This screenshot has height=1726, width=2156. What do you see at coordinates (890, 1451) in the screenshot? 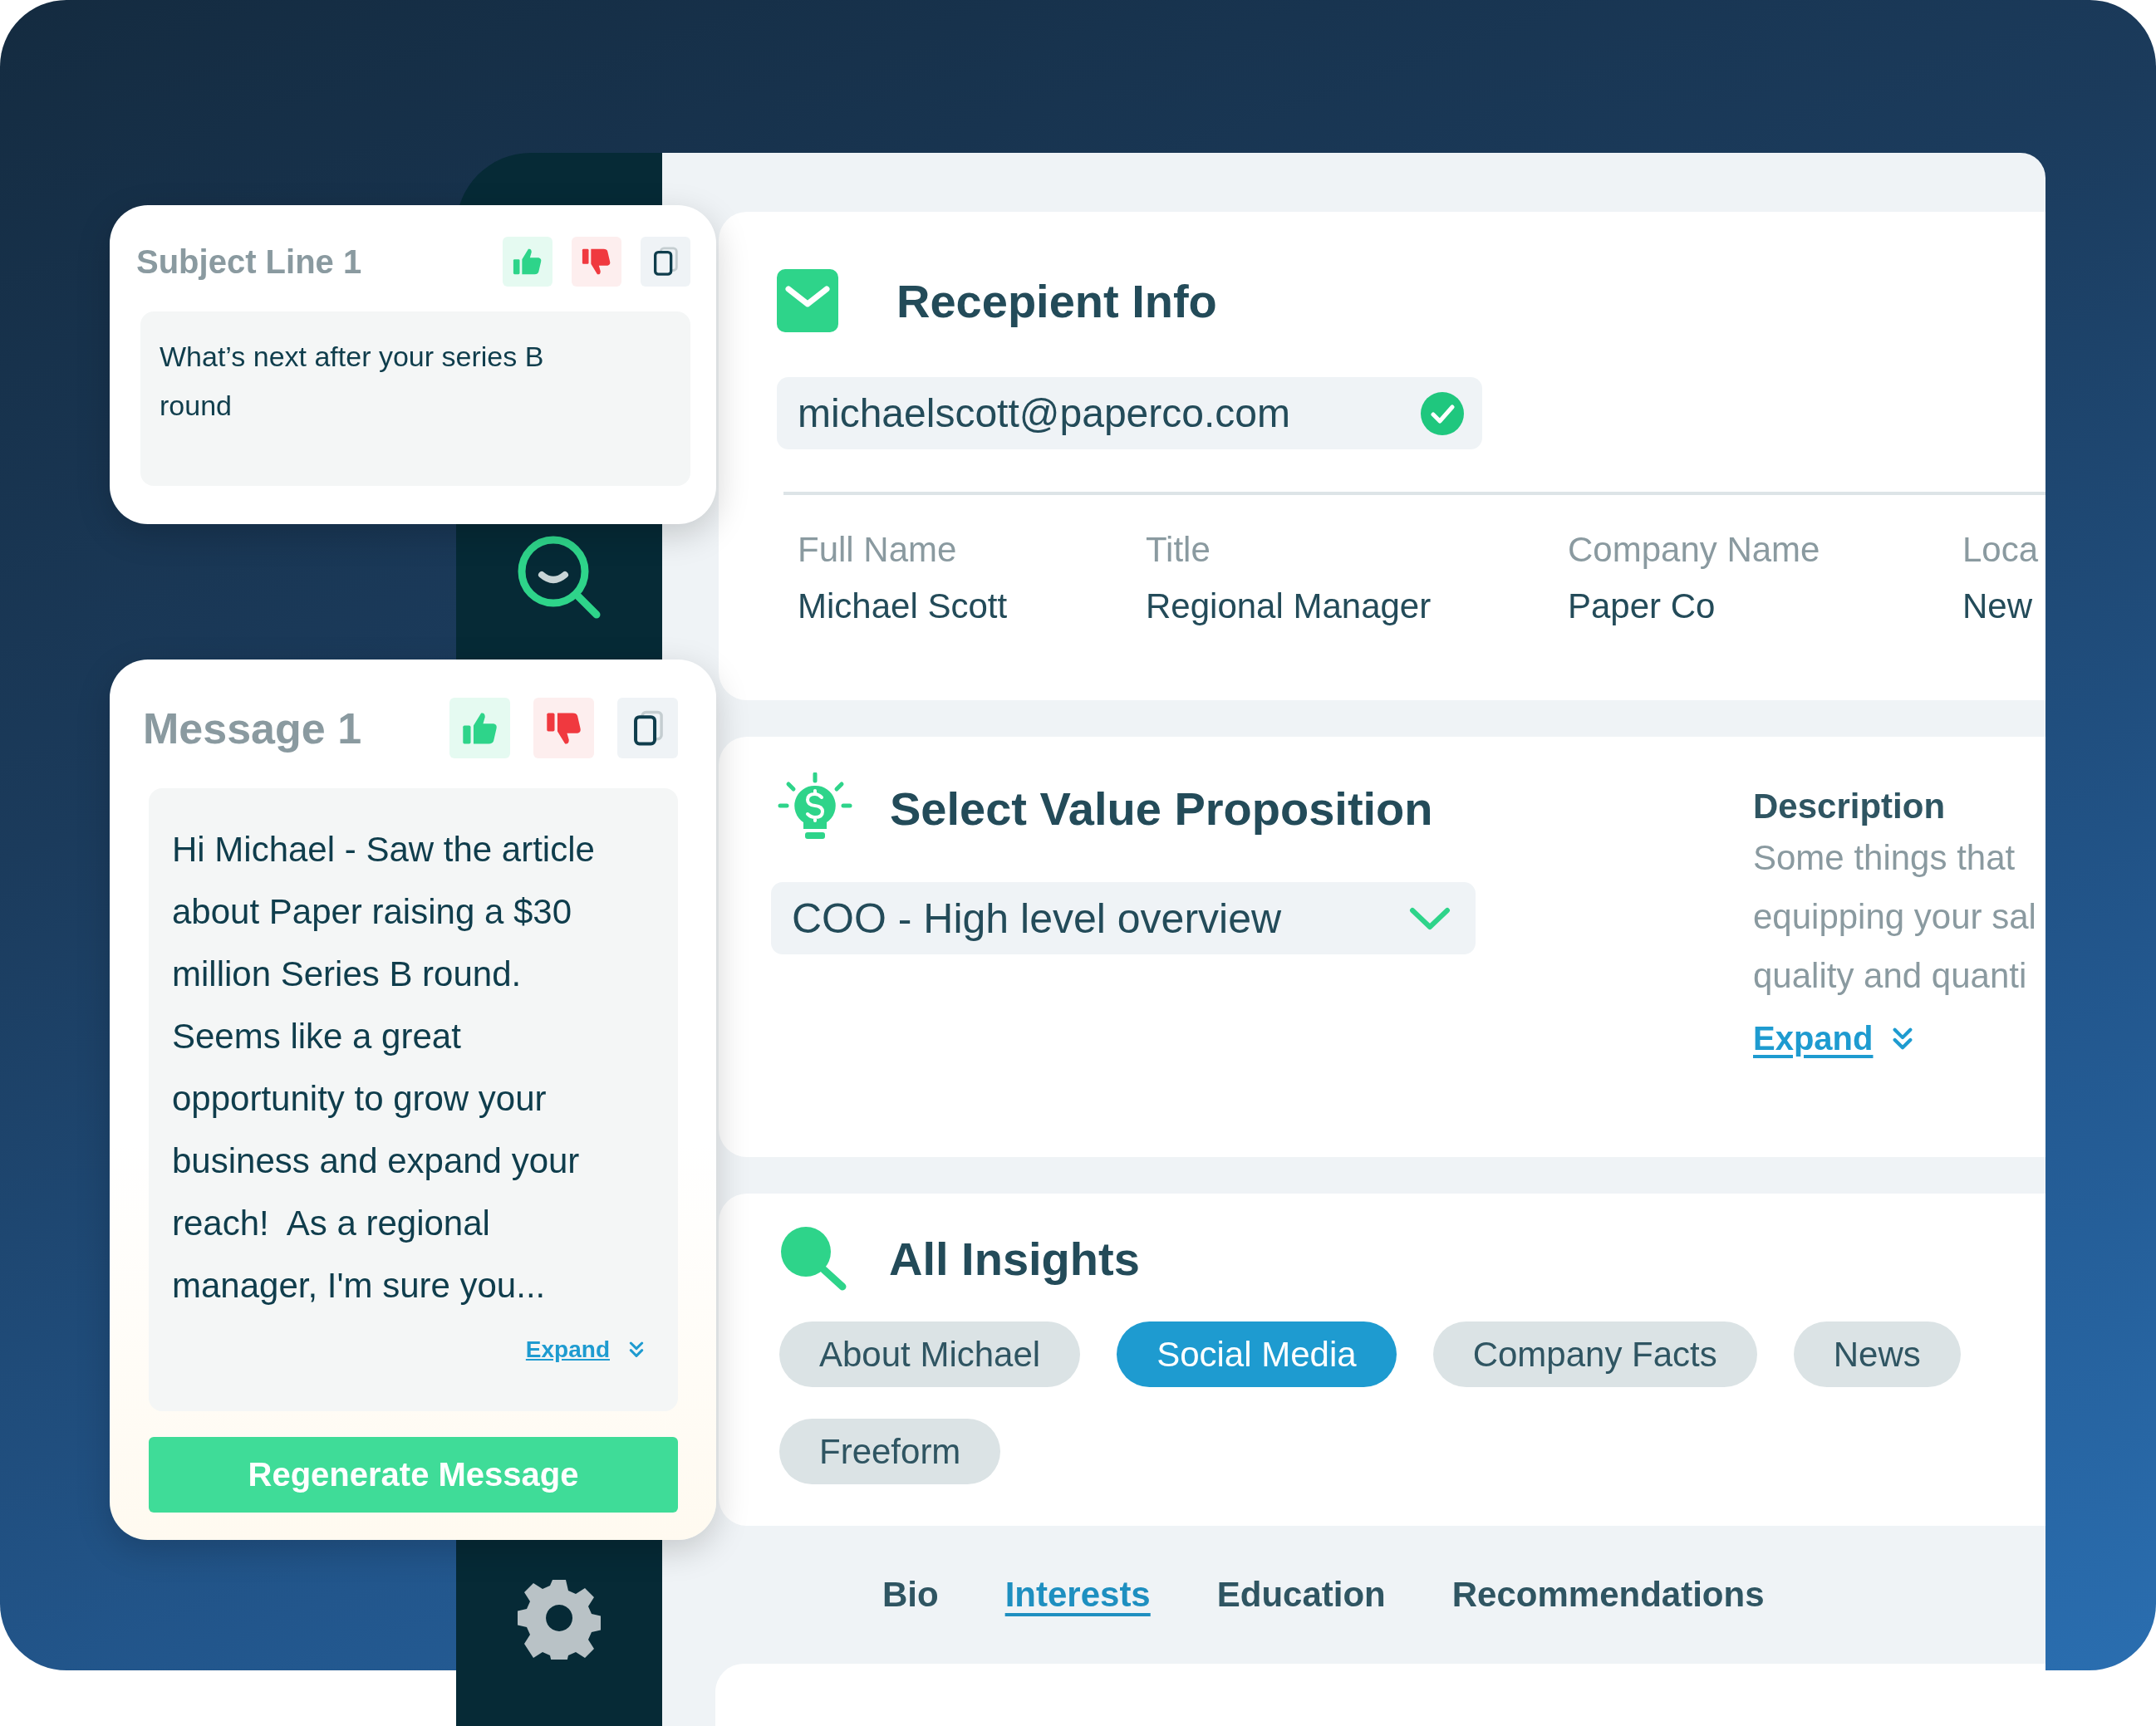
I see `filter-chip: Freeform` at bounding box center [890, 1451].